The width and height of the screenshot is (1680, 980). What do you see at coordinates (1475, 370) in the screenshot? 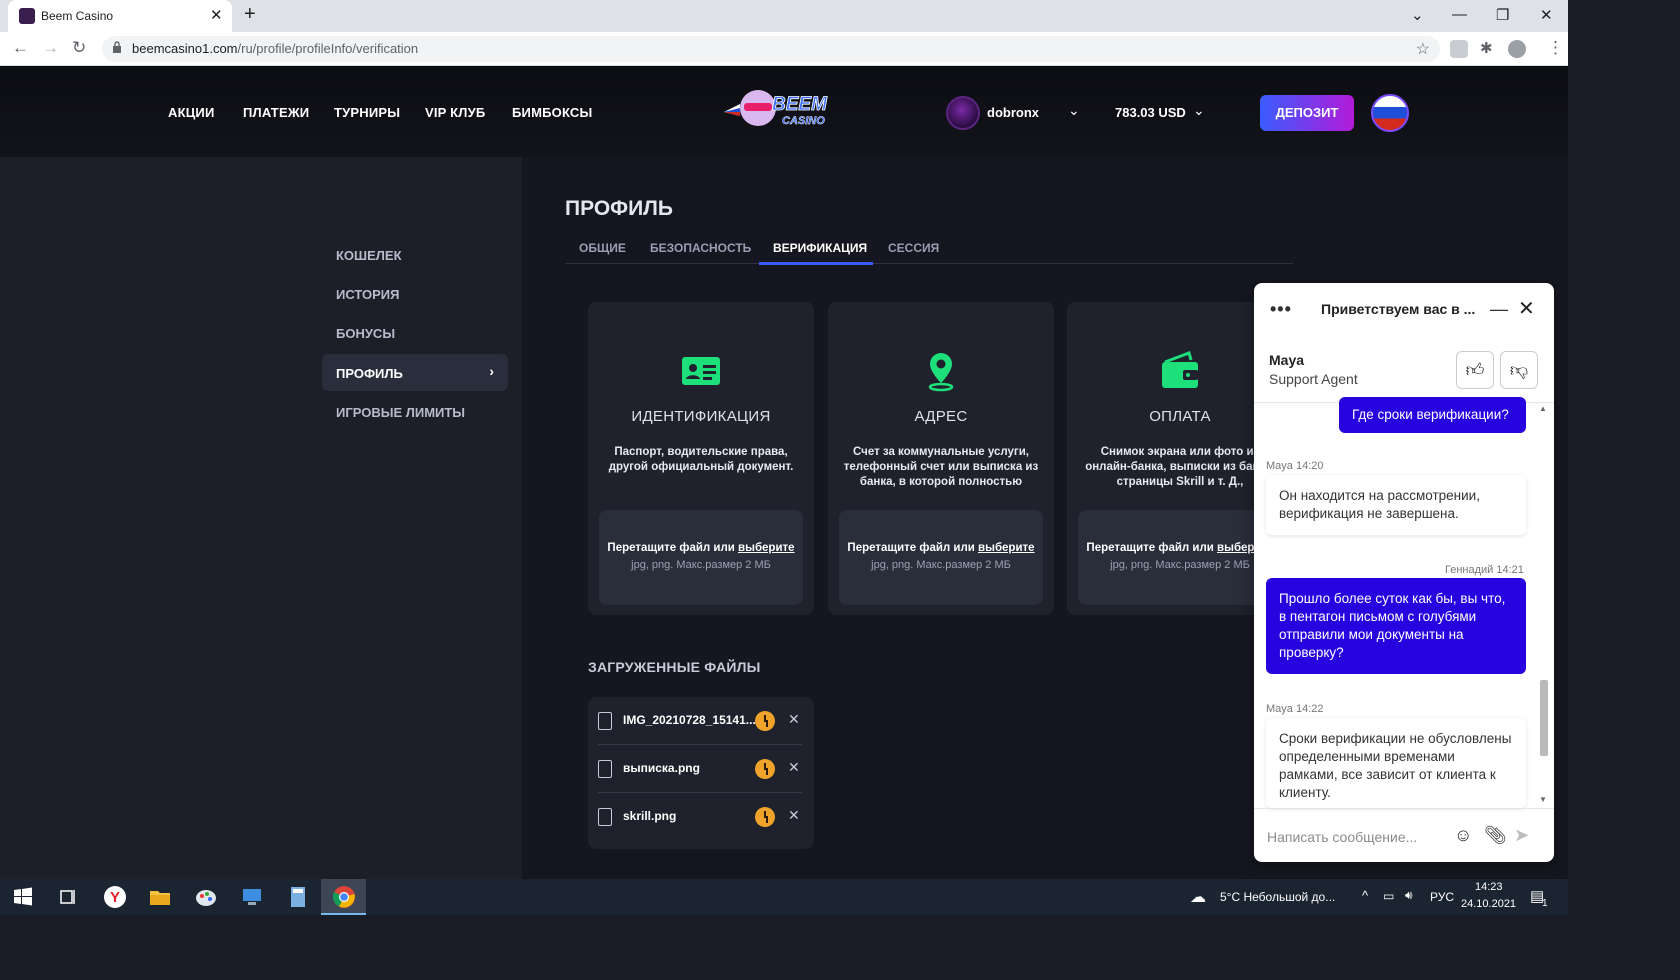
I see `thumbs-up-icon: 👍︎` at bounding box center [1475, 370].